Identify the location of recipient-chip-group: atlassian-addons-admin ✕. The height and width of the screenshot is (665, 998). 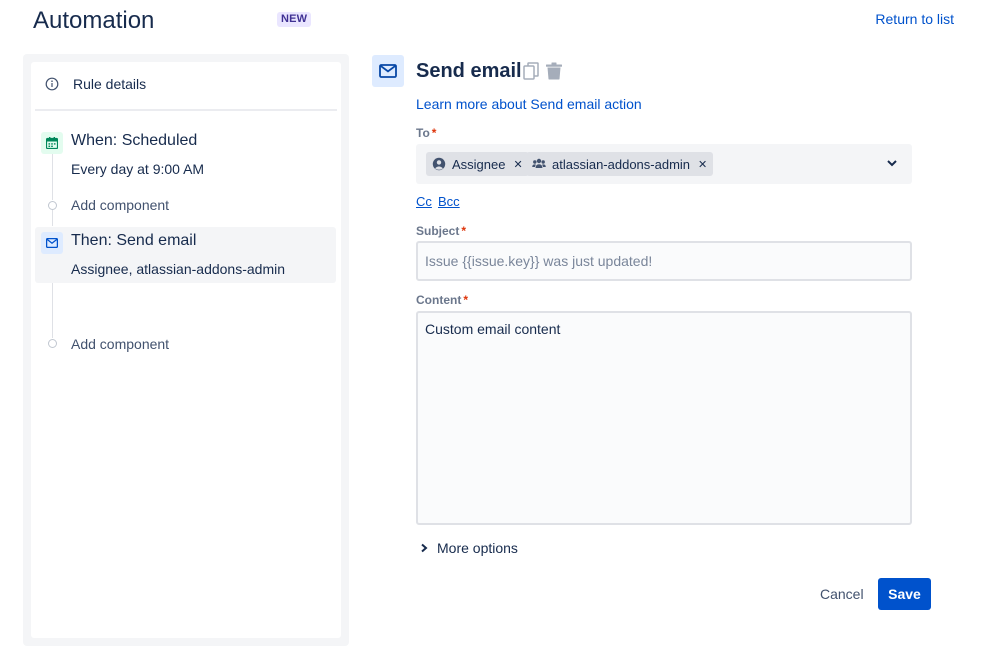
(620, 164).